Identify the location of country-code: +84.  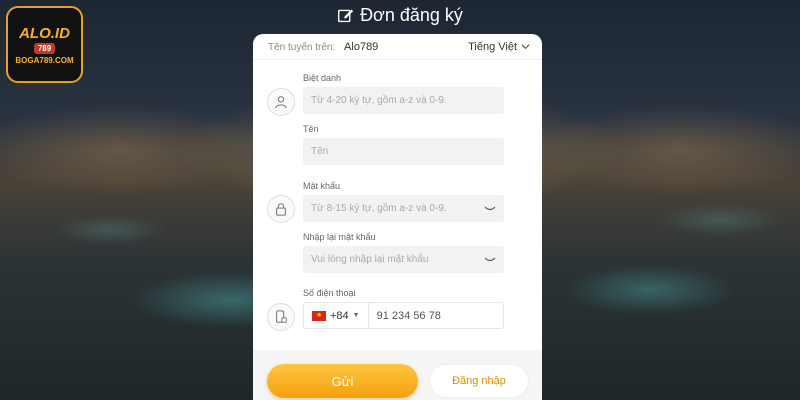
(339, 315).